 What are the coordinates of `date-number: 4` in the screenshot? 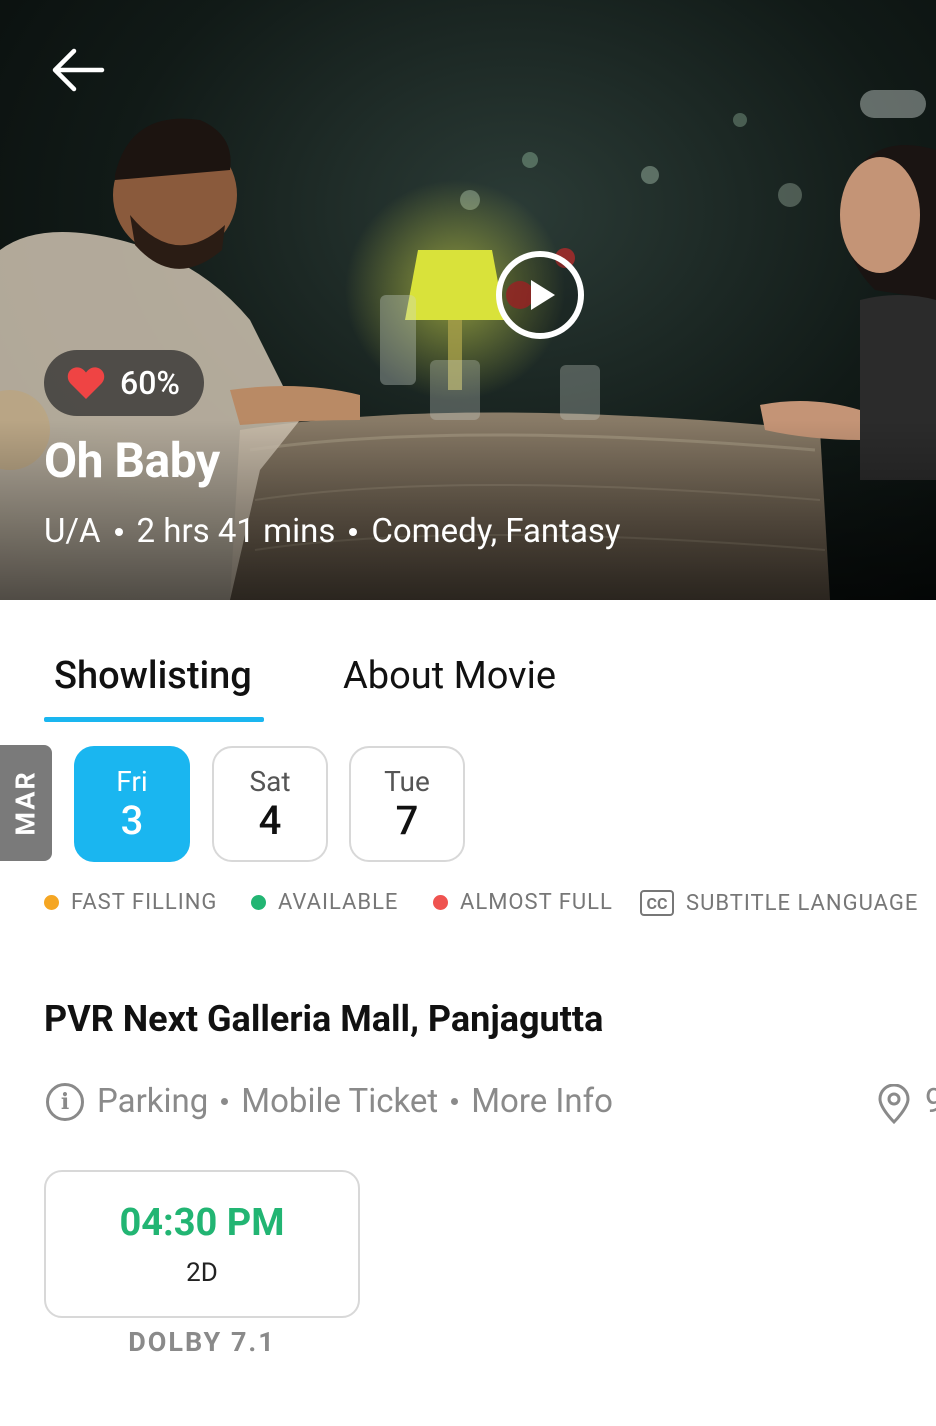 It's located at (270, 820).